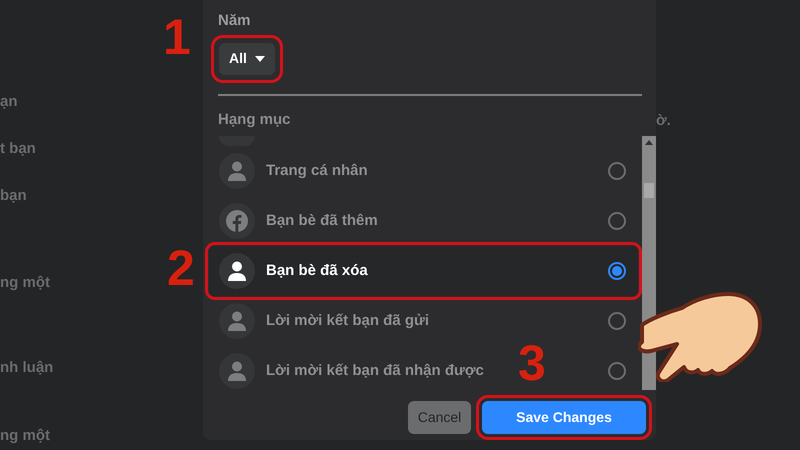 The image size is (800, 450). Describe the element at coordinates (663, 121) in the screenshot. I see `background-text: ờ.` at that location.